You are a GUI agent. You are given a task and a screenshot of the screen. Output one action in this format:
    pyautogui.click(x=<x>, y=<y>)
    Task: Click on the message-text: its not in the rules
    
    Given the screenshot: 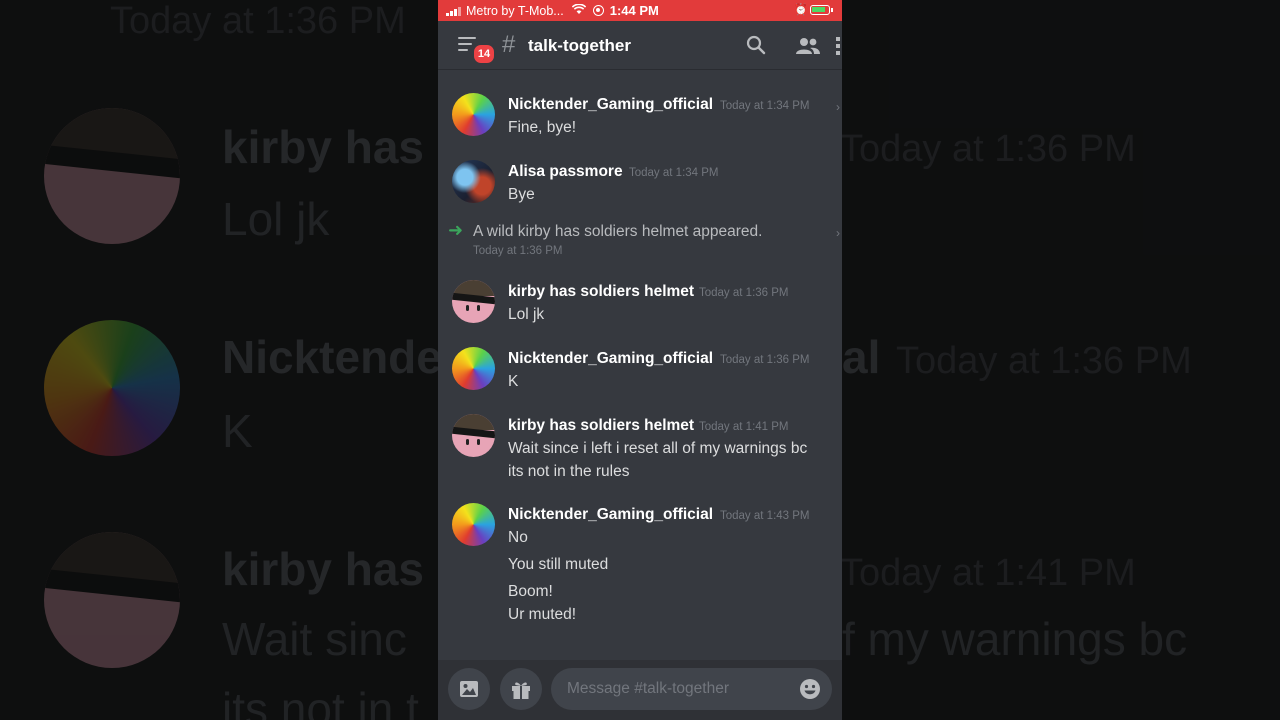 What is the action you would take?
    pyautogui.click(x=569, y=471)
    